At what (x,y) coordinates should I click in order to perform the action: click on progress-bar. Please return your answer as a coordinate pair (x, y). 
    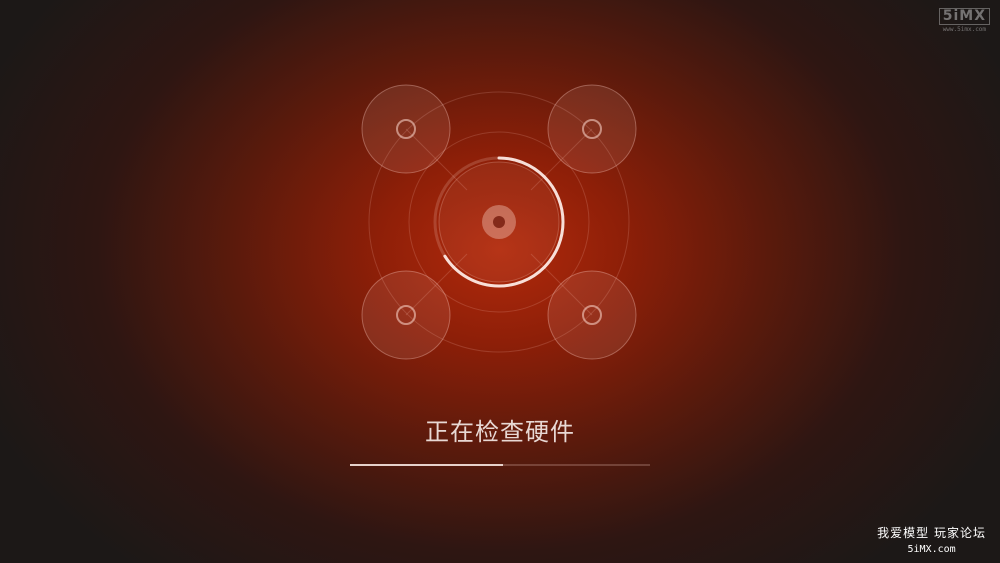
    Looking at the image, I should click on (500, 465).